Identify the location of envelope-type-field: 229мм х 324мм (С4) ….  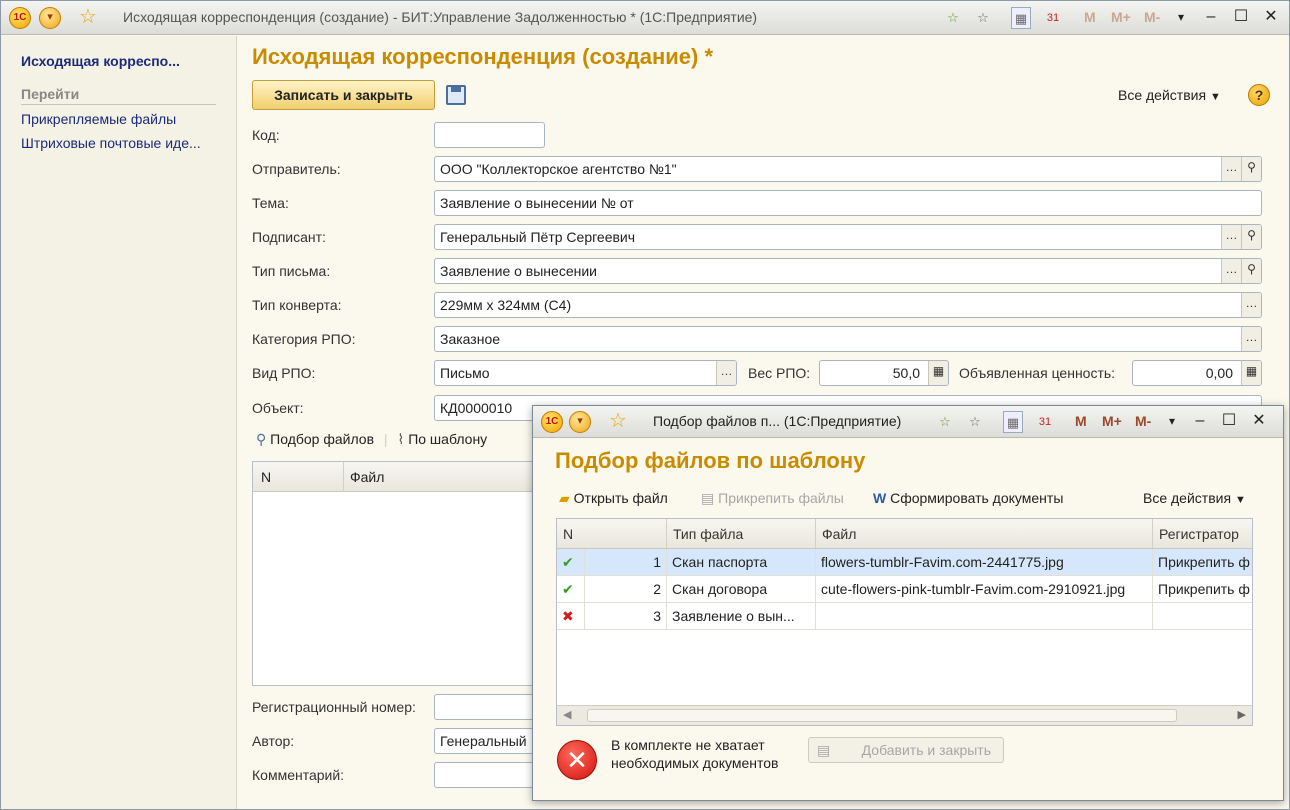
(848, 305).